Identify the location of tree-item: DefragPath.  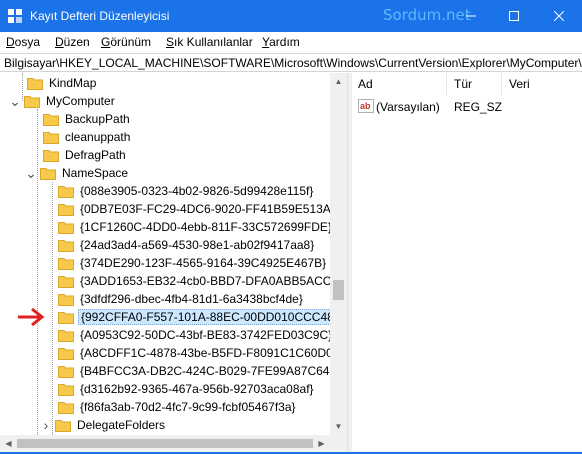
(85, 155).